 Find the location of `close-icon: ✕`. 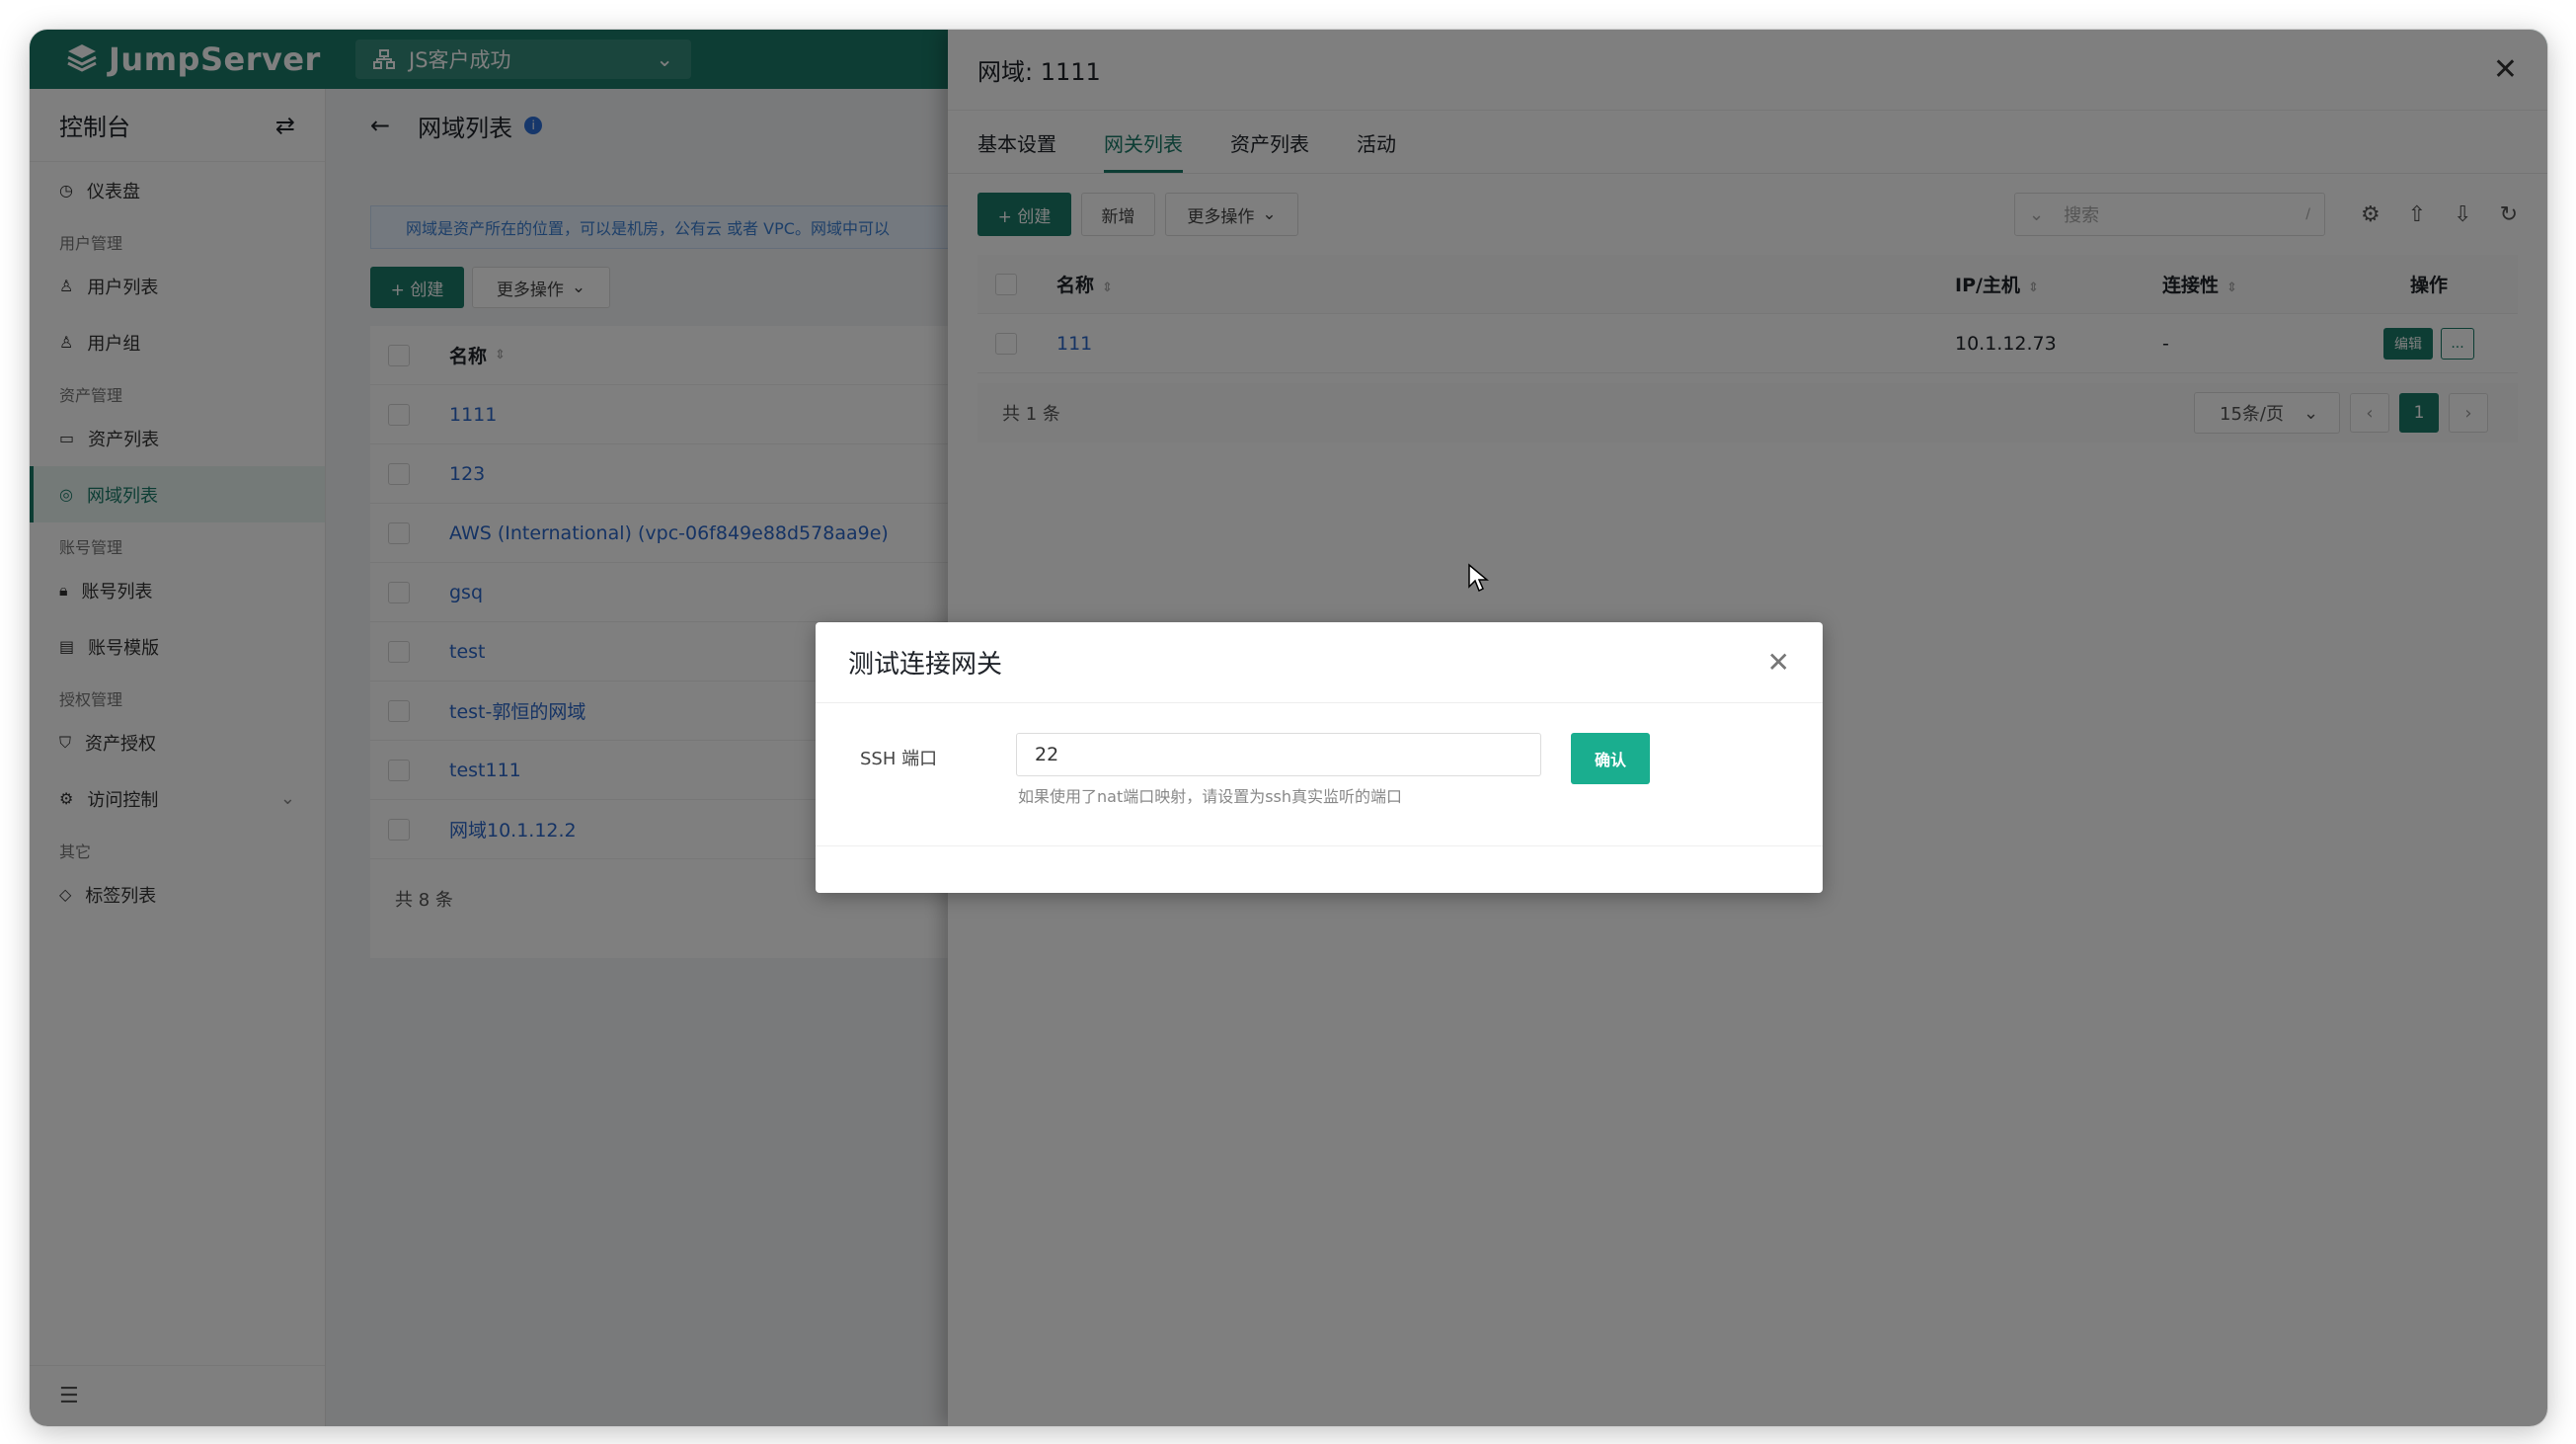

close-icon: ✕ is located at coordinates (1778, 662).